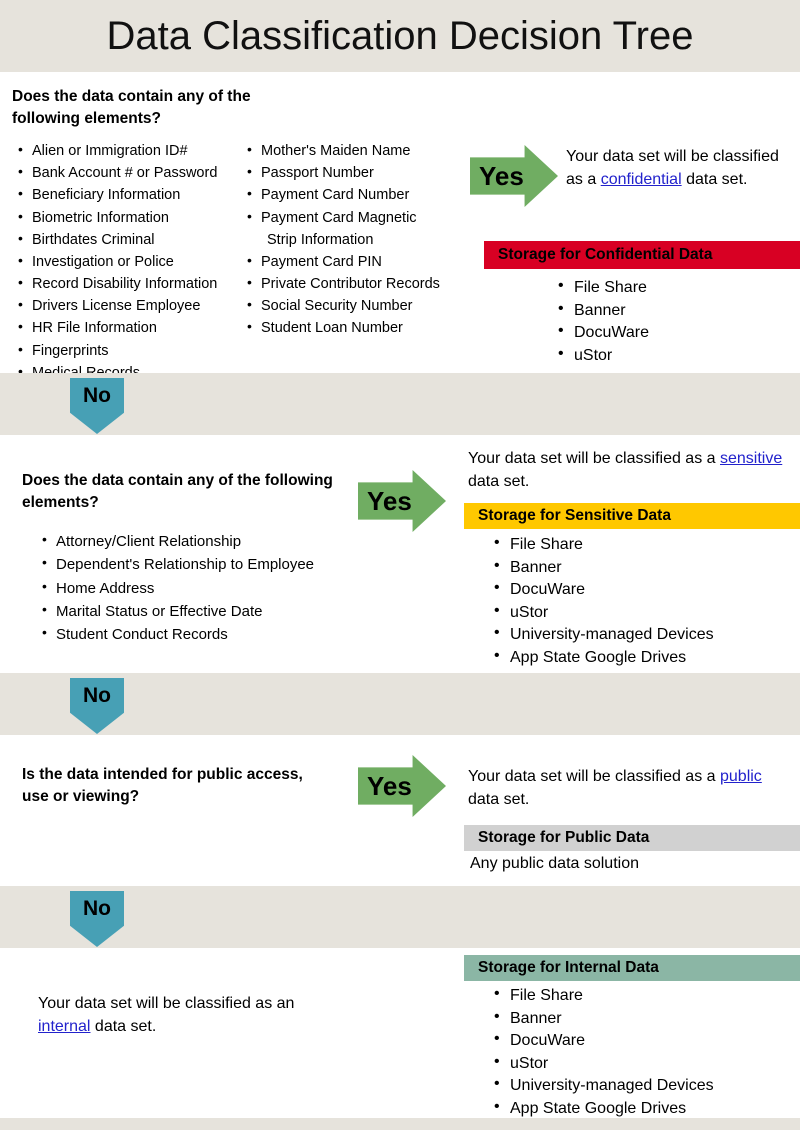 This screenshot has height=1130, width=800. Describe the element at coordinates (360, 150) in the screenshot. I see `list-item: Mother's Maiden Name` at that location.